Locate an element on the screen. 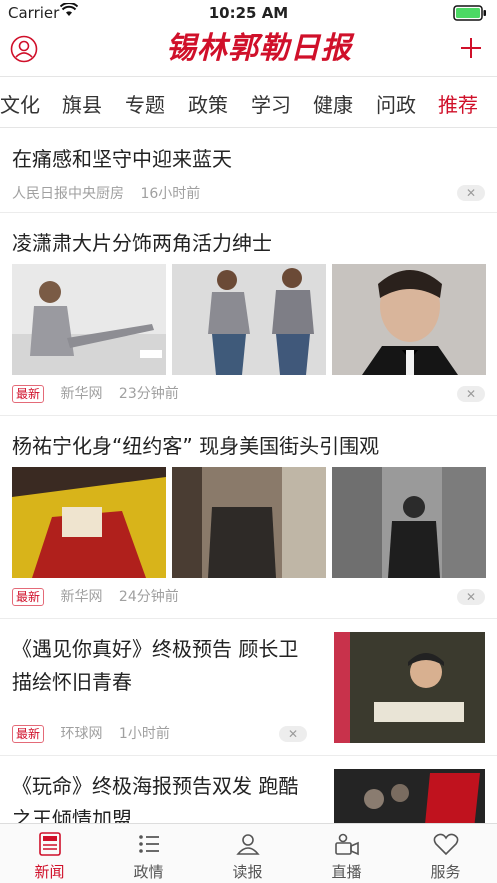 The height and width of the screenshot is (883, 497). nav-label: 服务 is located at coordinates (445, 872).